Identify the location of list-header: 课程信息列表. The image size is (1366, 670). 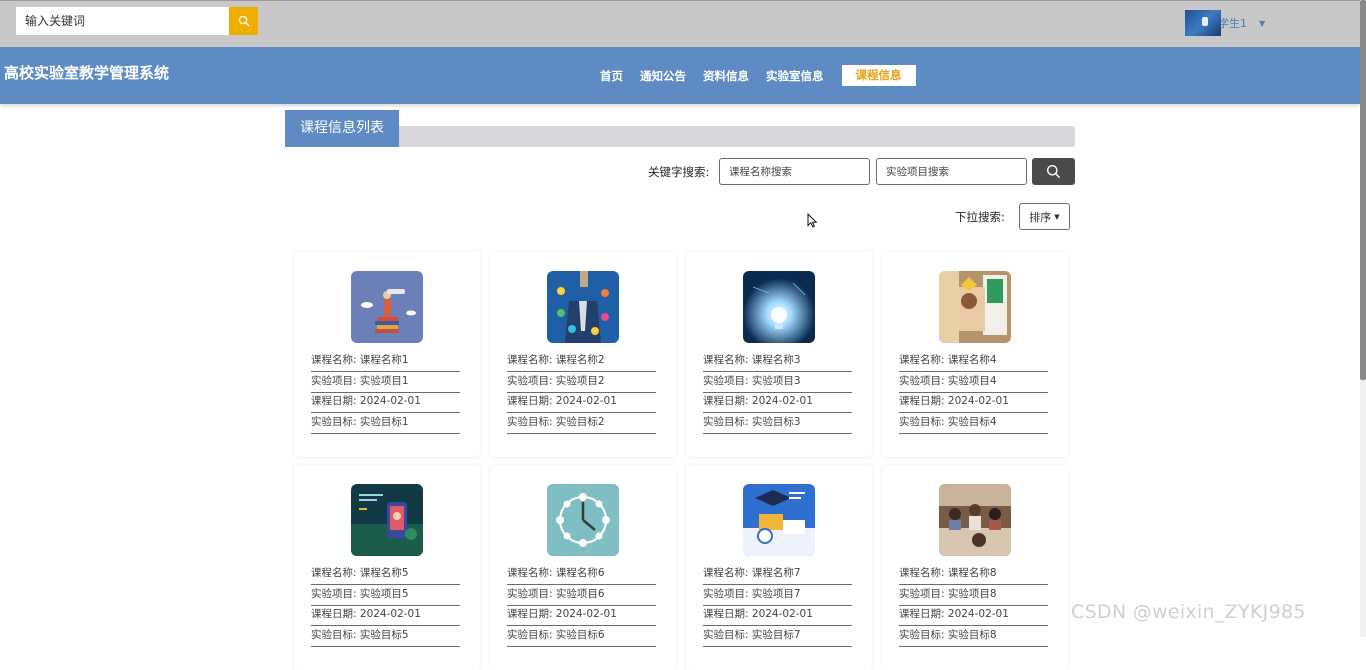
(680, 128).